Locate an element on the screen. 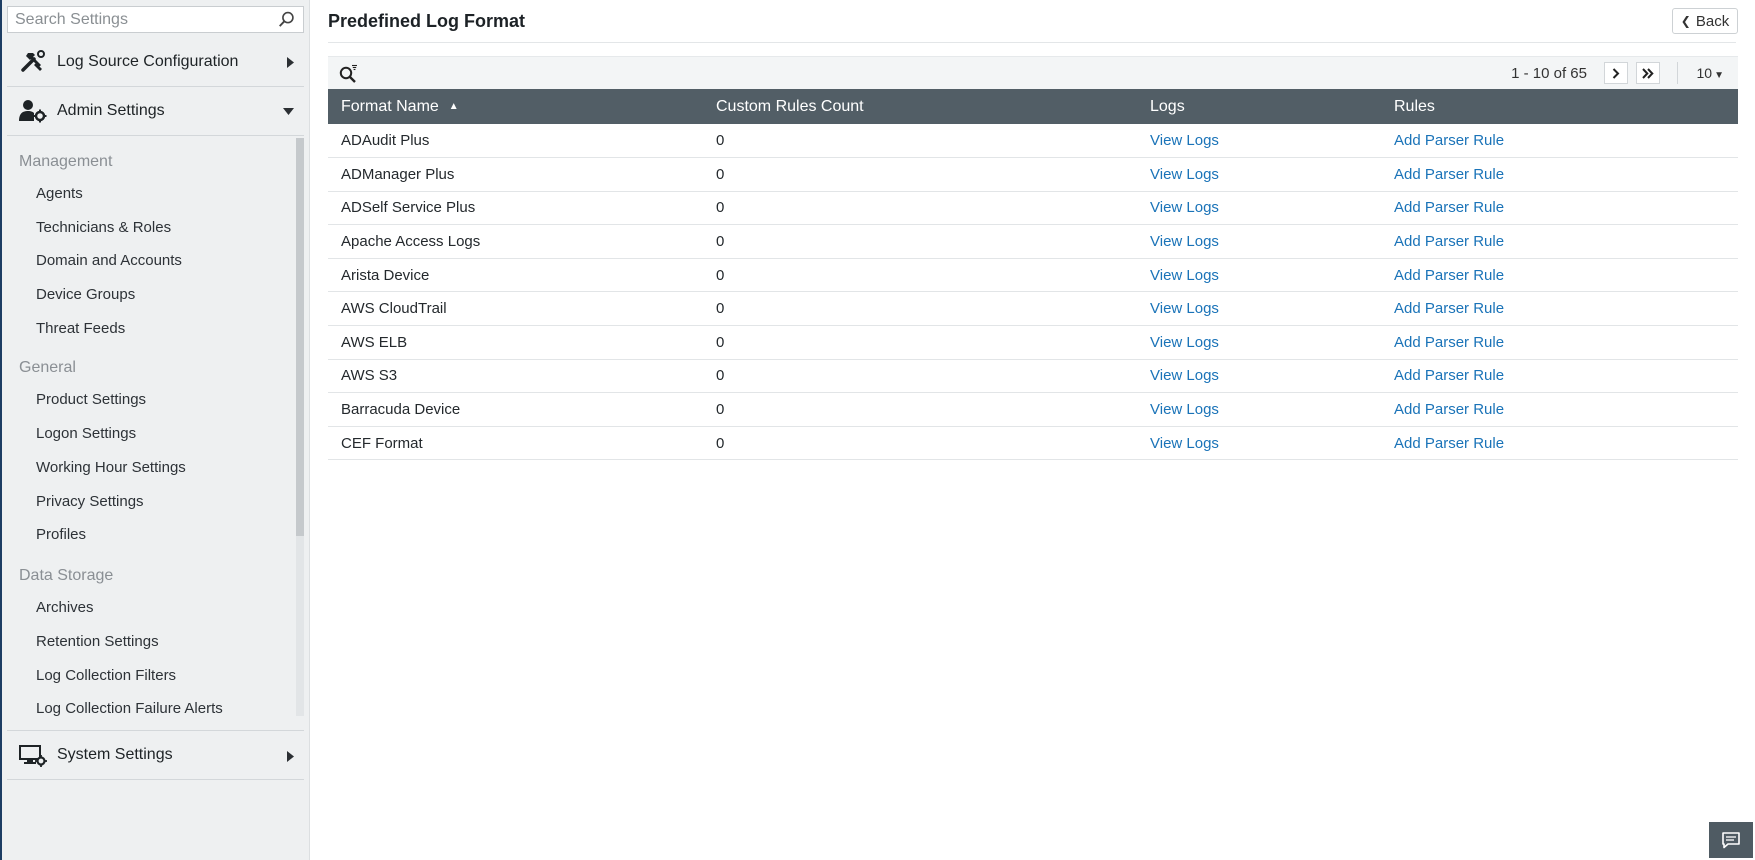  format-name-cell: ADManager Plus is located at coordinates (398, 174).